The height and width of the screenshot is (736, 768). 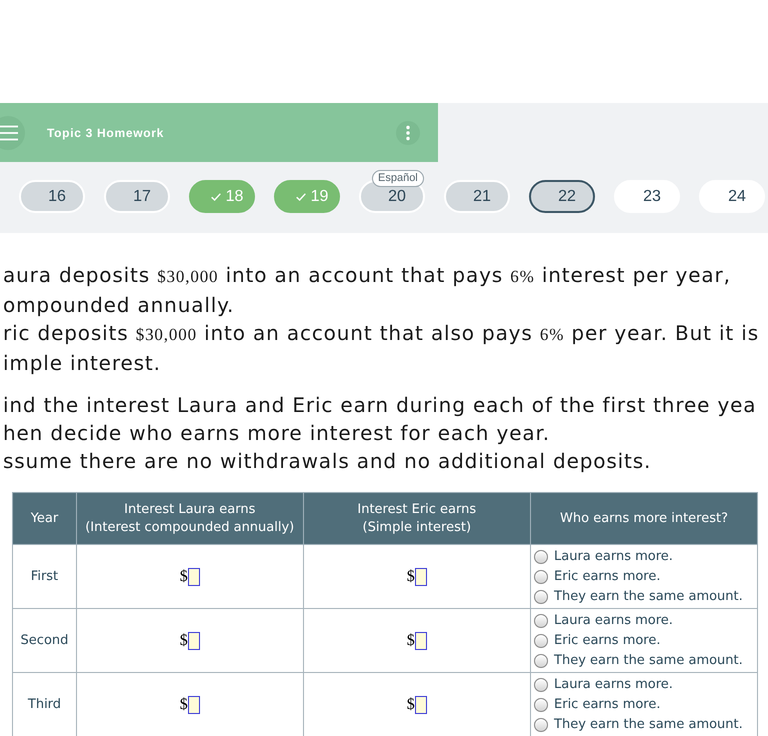 I want to click on column-header: Interest Eric earns (Simple interest), so click(x=417, y=518).